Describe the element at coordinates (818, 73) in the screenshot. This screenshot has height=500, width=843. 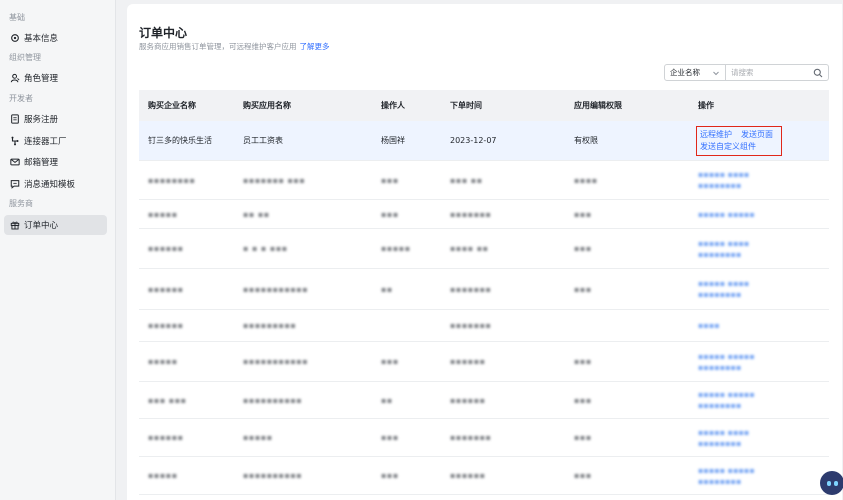
I see `search-icon` at that location.